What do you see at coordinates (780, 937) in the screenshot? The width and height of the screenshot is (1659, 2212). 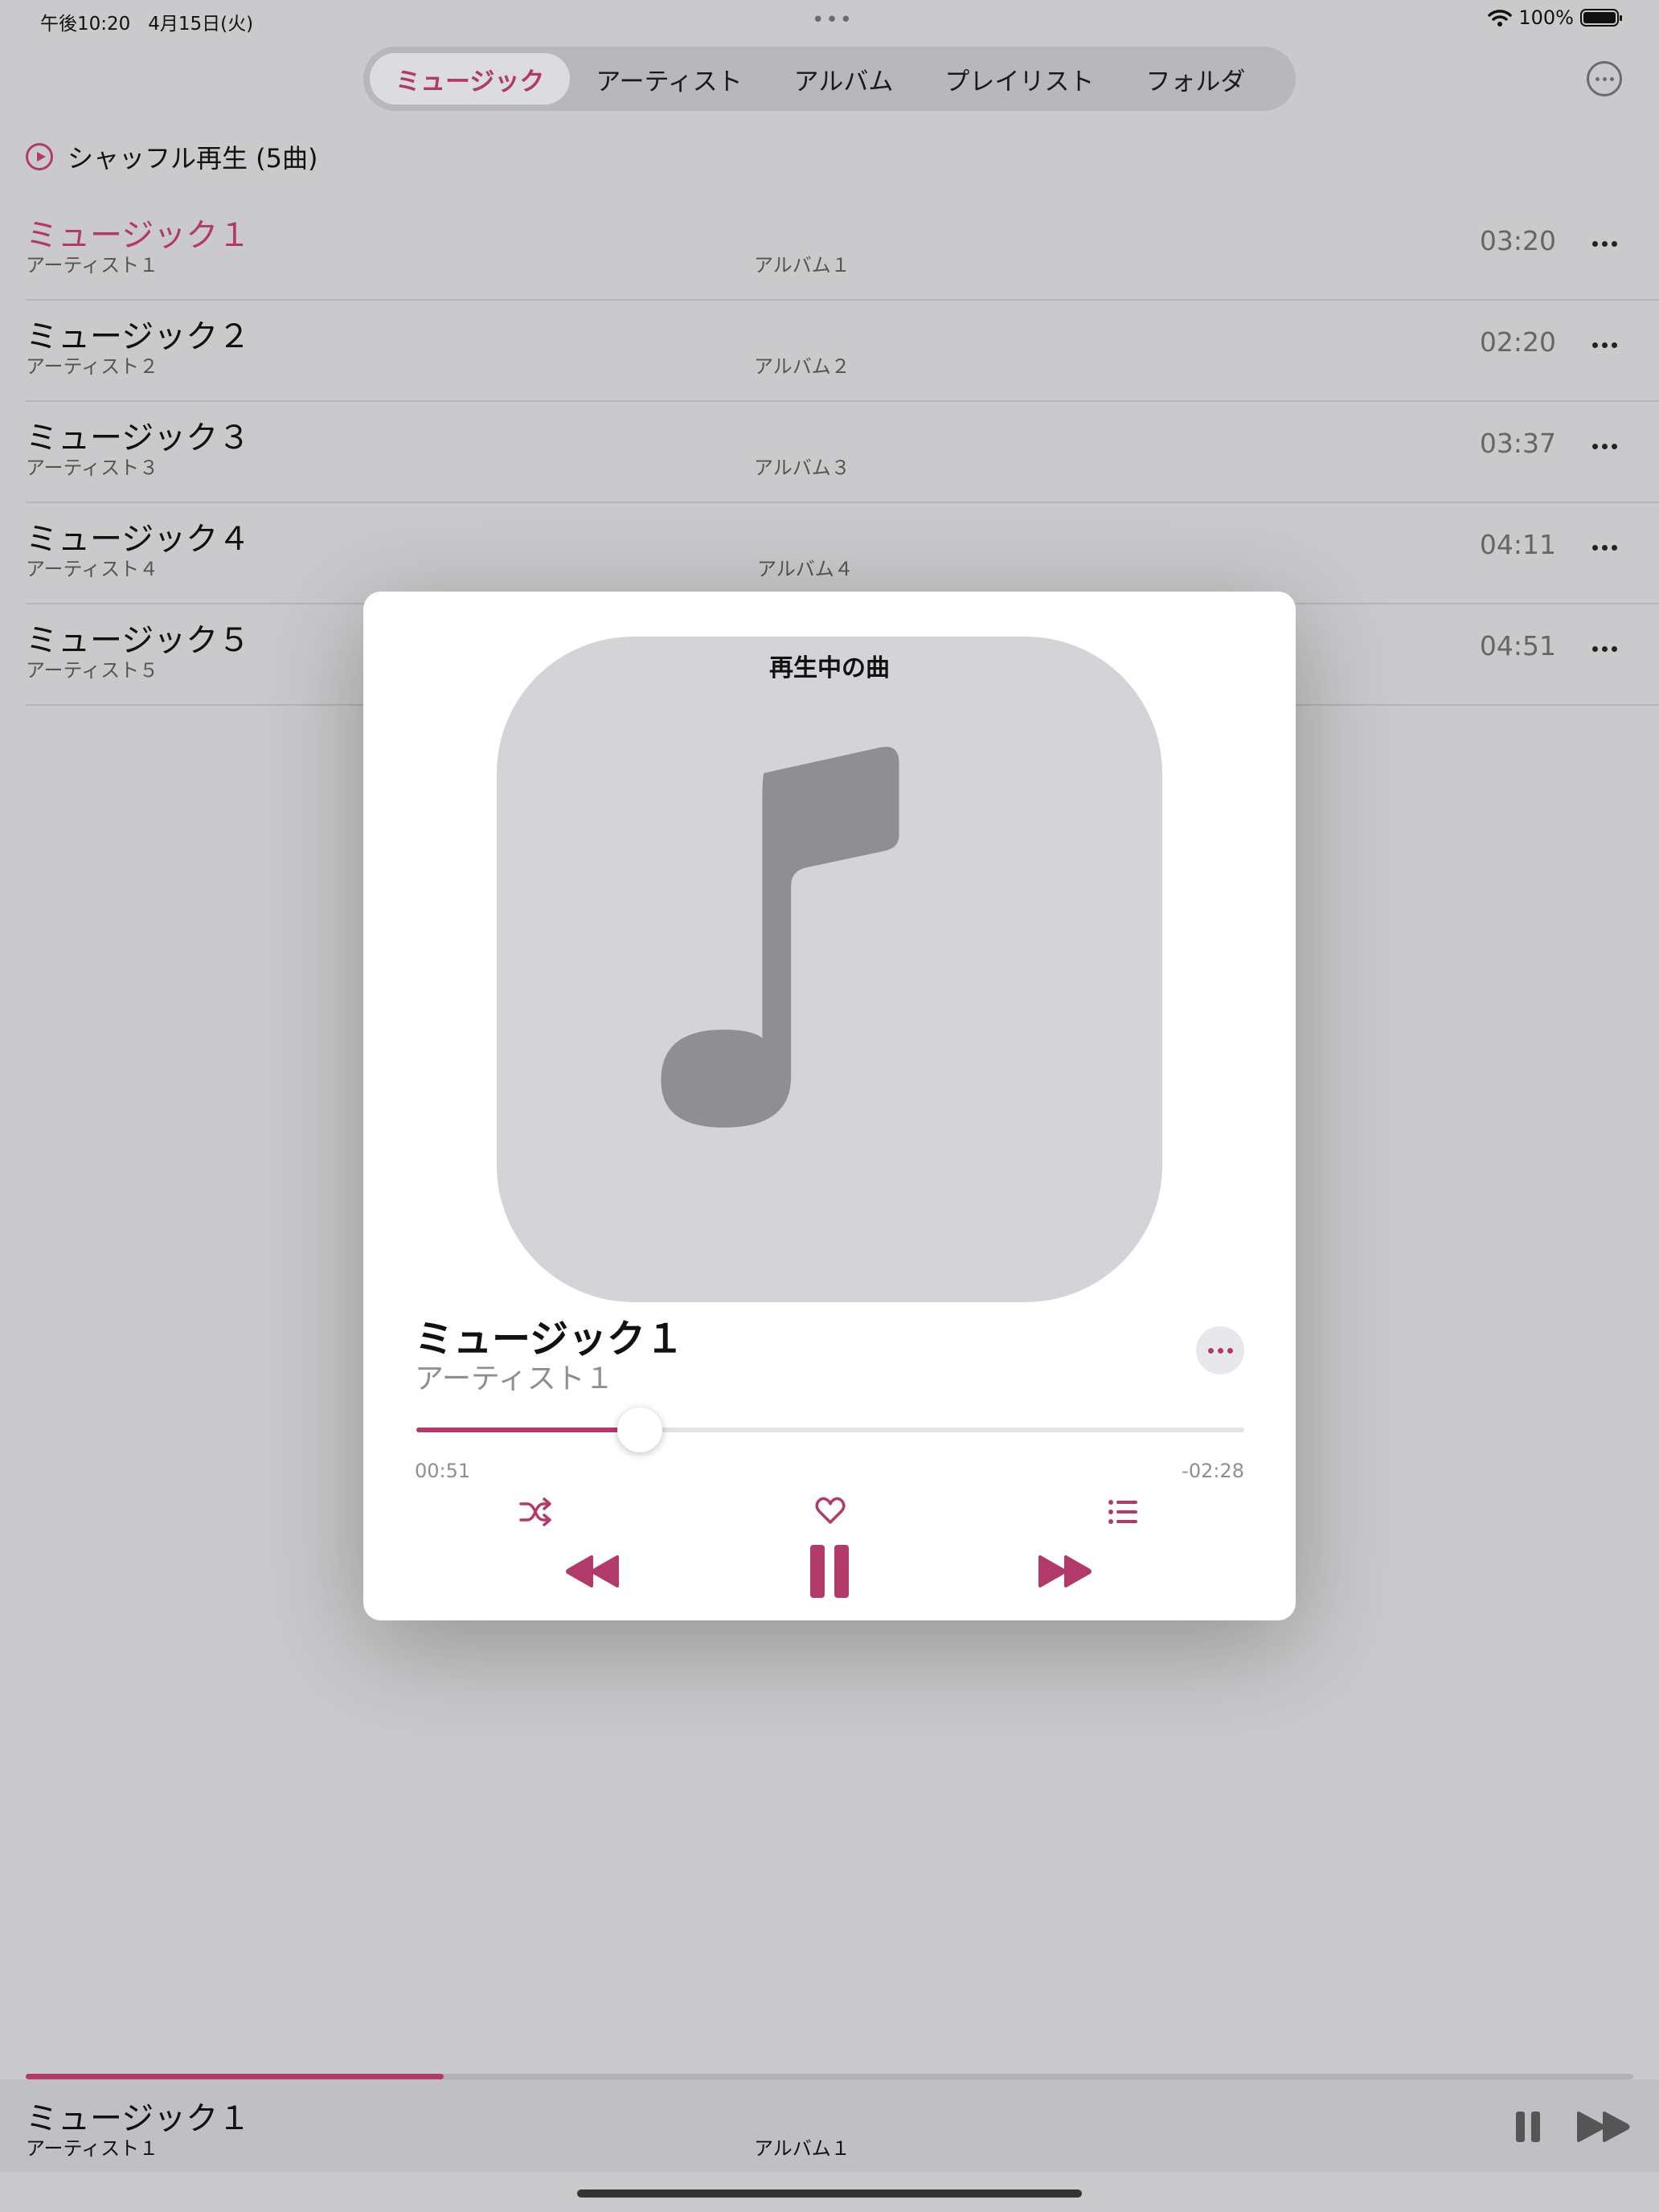 I see `music-note-icon` at bounding box center [780, 937].